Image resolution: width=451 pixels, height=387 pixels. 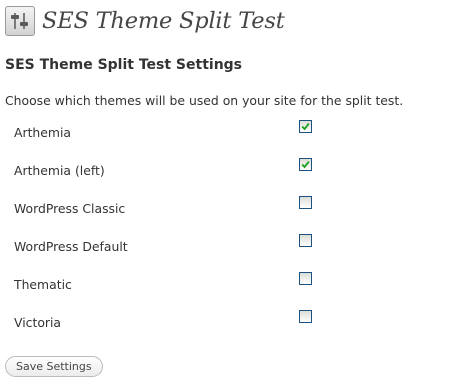 I want to click on theme-row: WordPress Classic, so click(x=225, y=210).